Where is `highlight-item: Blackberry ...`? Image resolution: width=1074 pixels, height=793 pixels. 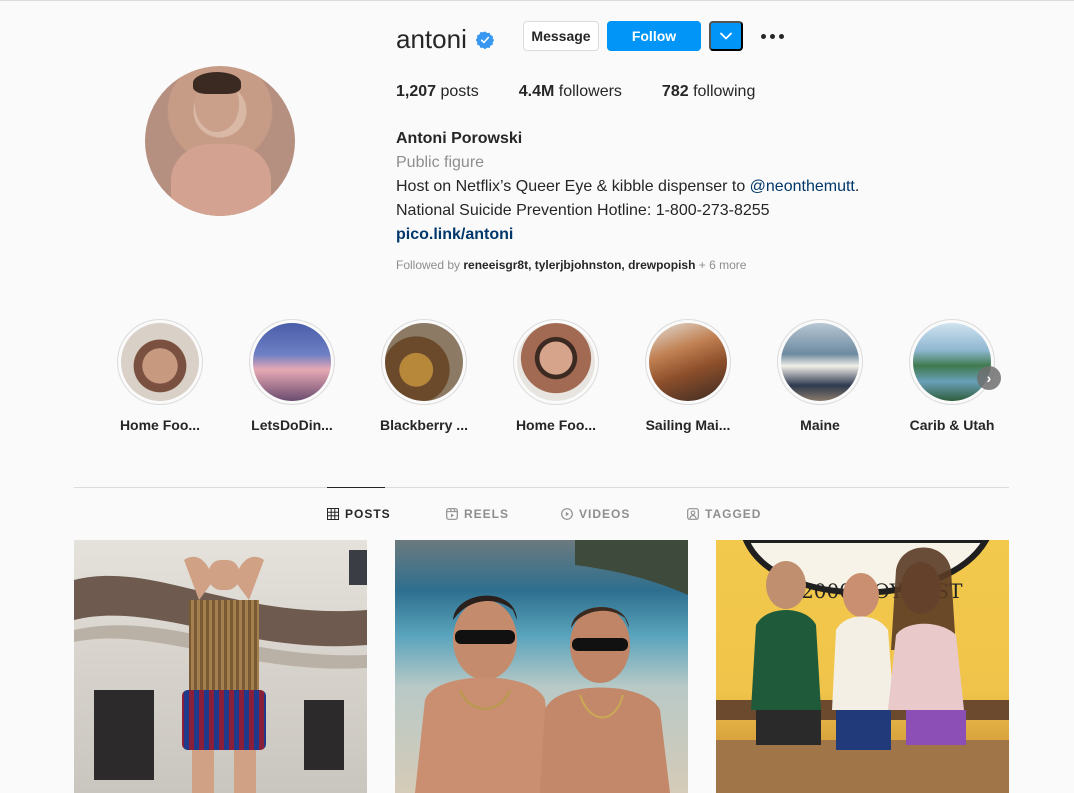
highlight-item: Blackberry ... is located at coordinates (424, 376).